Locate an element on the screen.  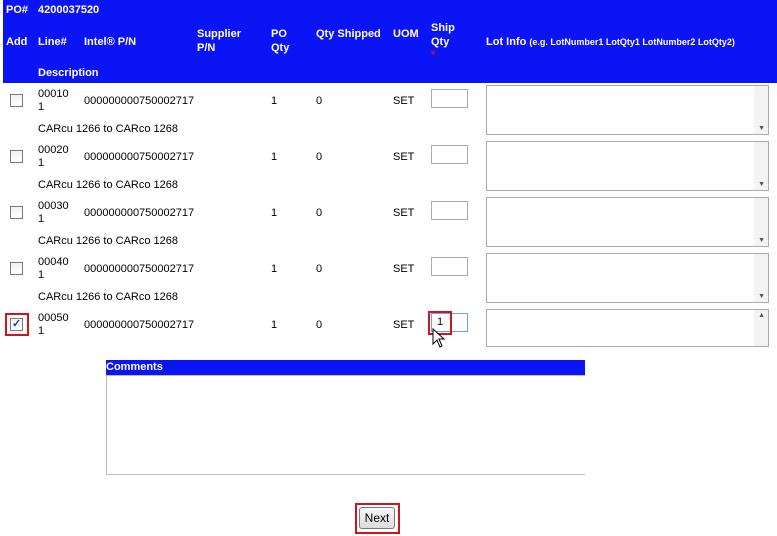
required-asterisk: * is located at coordinates (433, 55).